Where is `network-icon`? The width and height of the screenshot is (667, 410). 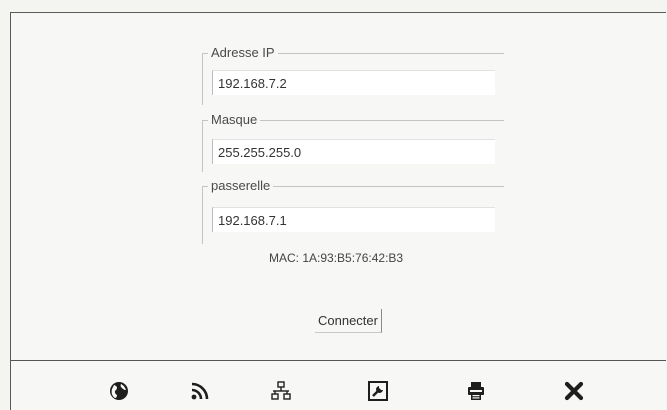
network-icon is located at coordinates (281, 390).